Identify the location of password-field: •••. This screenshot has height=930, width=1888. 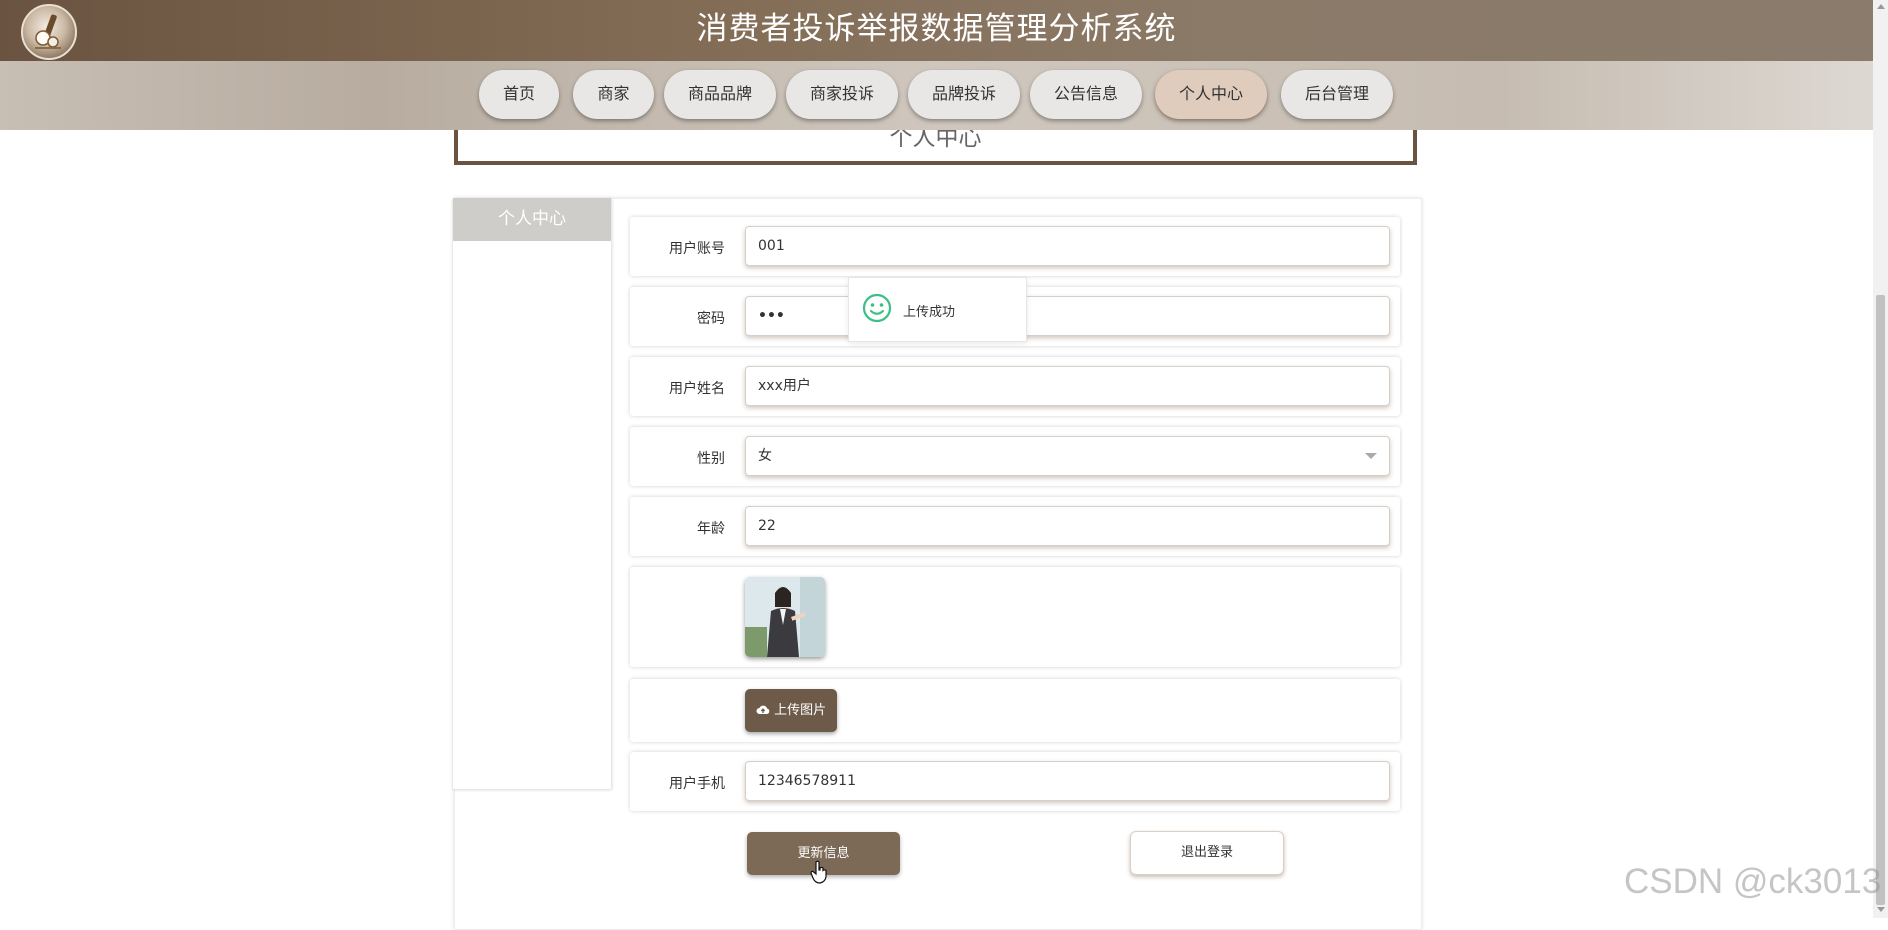
(1067, 316).